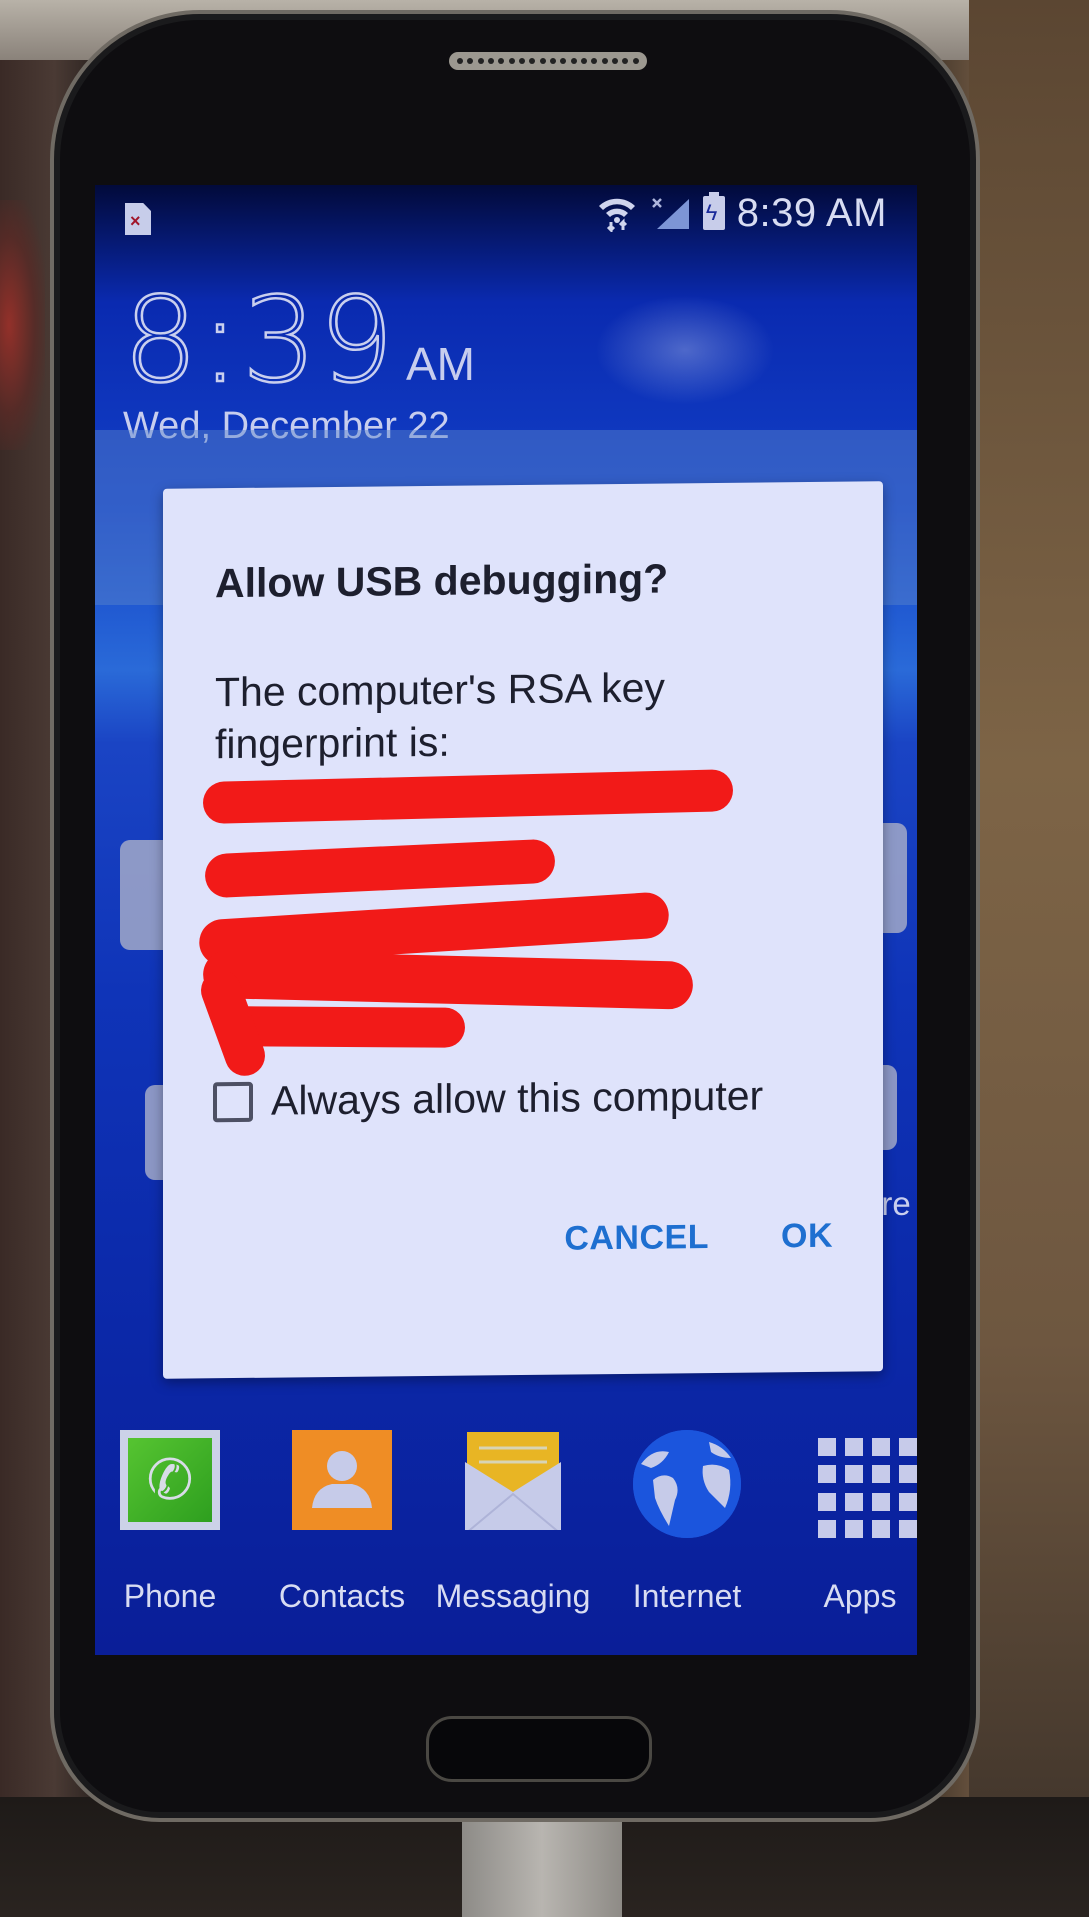  What do you see at coordinates (513, 1596) in the screenshot?
I see `dock-label: Messaging` at bounding box center [513, 1596].